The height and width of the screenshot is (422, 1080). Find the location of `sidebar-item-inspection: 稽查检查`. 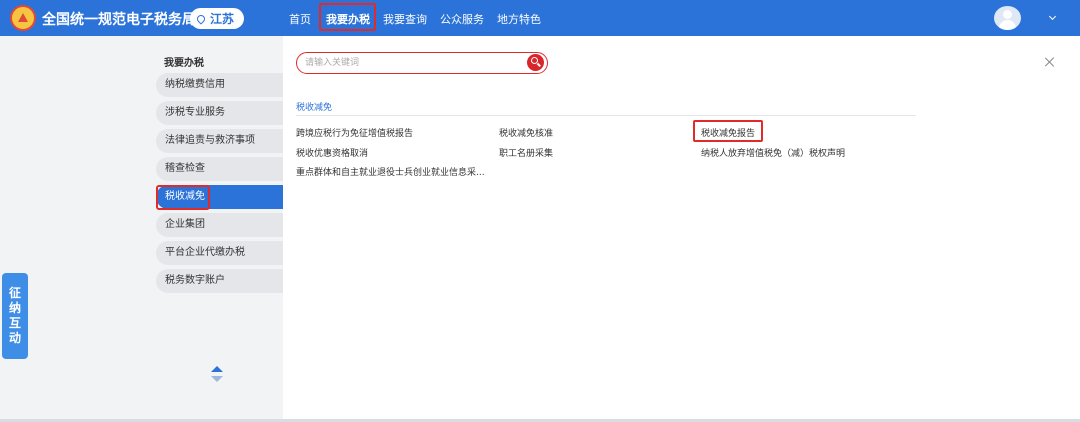

sidebar-item-inspection: 稽查检查 is located at coordinates (219, 169).